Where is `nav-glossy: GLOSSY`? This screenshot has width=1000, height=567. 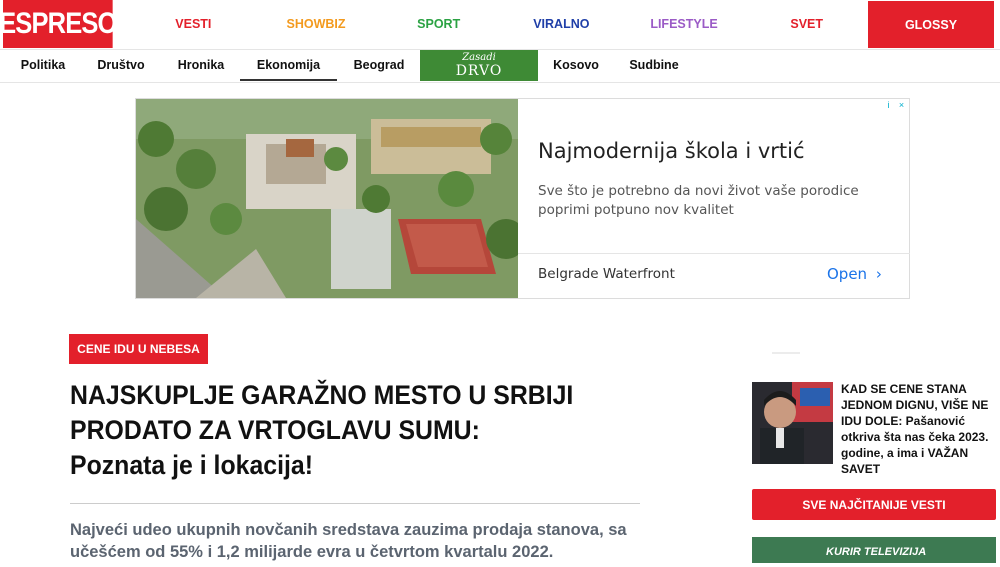 nav-glossy: GLOSSY is located at coordinates (931, 24).